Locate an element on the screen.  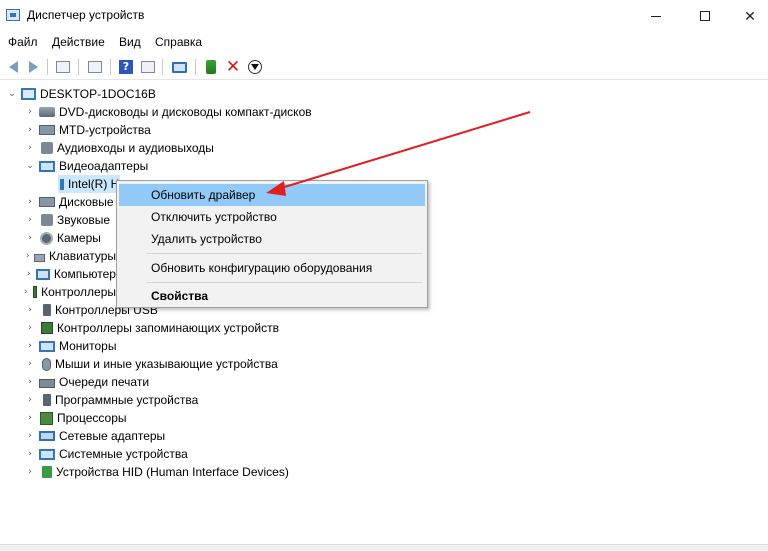
tree-item-software-devices: › Программные устройства is located at coordinates (111, 400).